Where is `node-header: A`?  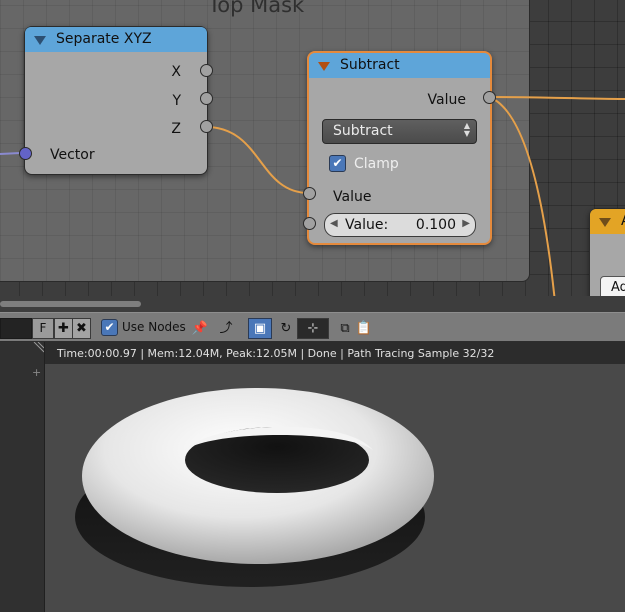
node-header: A is located at coordinates (607, 221).